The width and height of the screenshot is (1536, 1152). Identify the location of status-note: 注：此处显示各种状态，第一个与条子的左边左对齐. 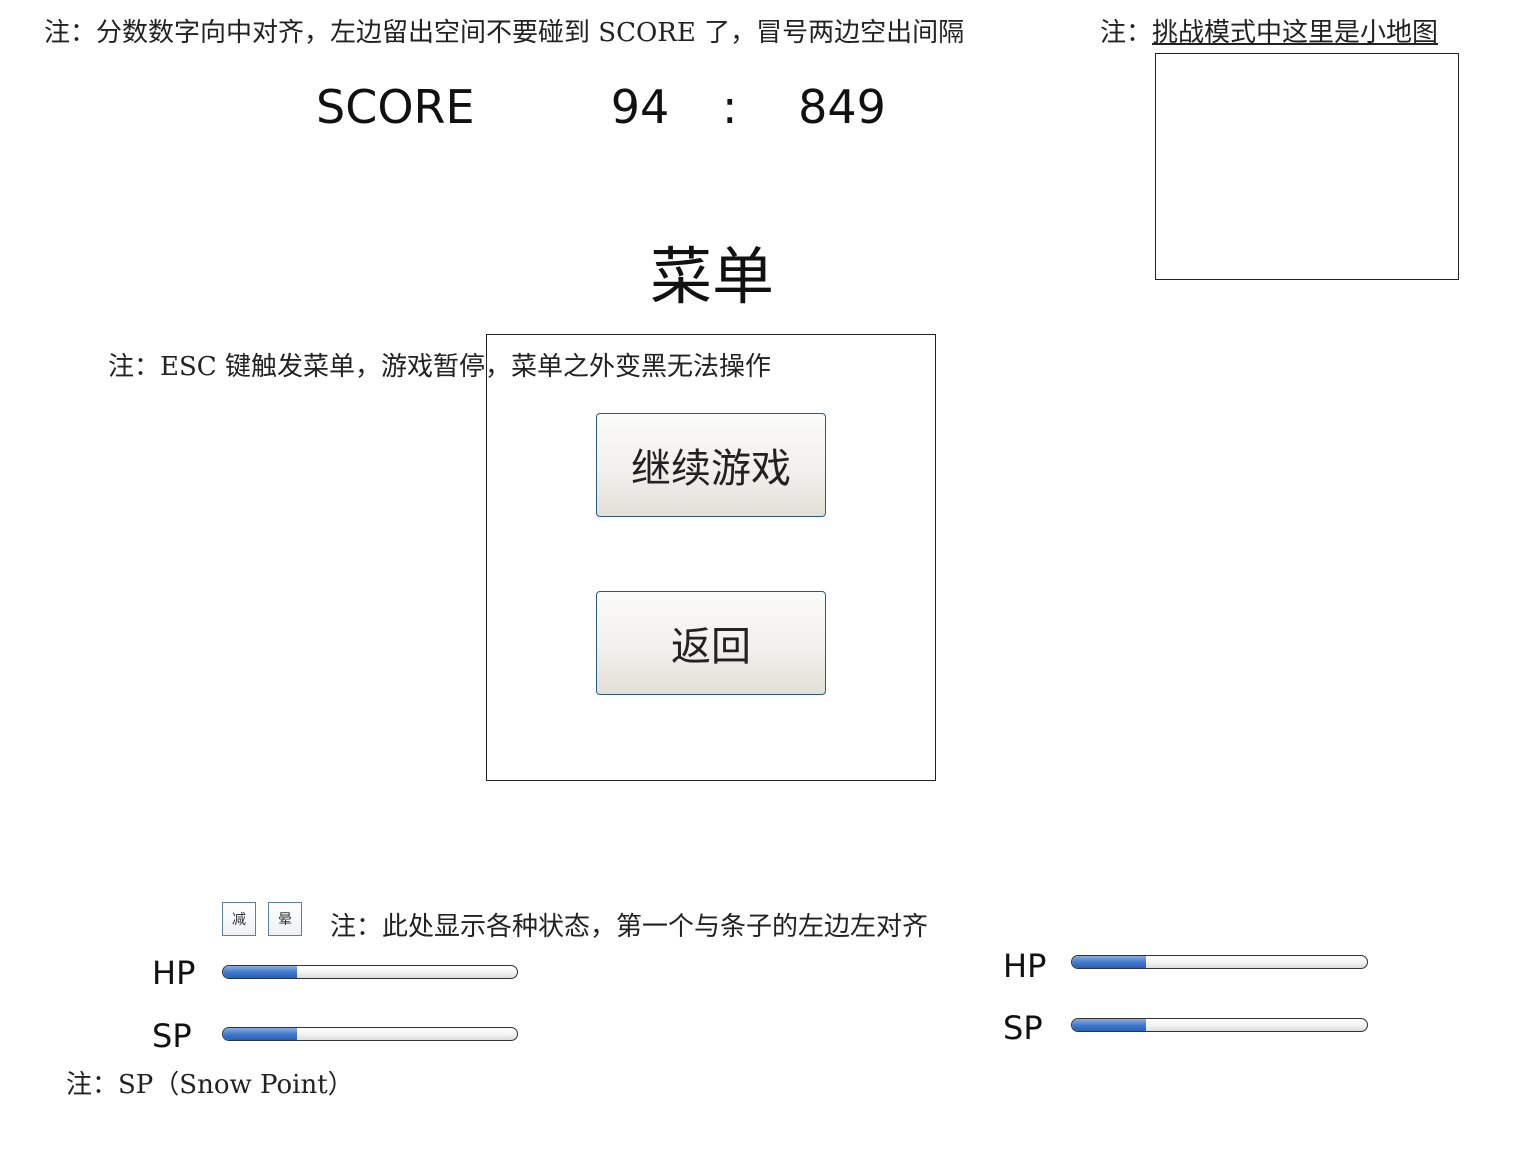
(629, 927).